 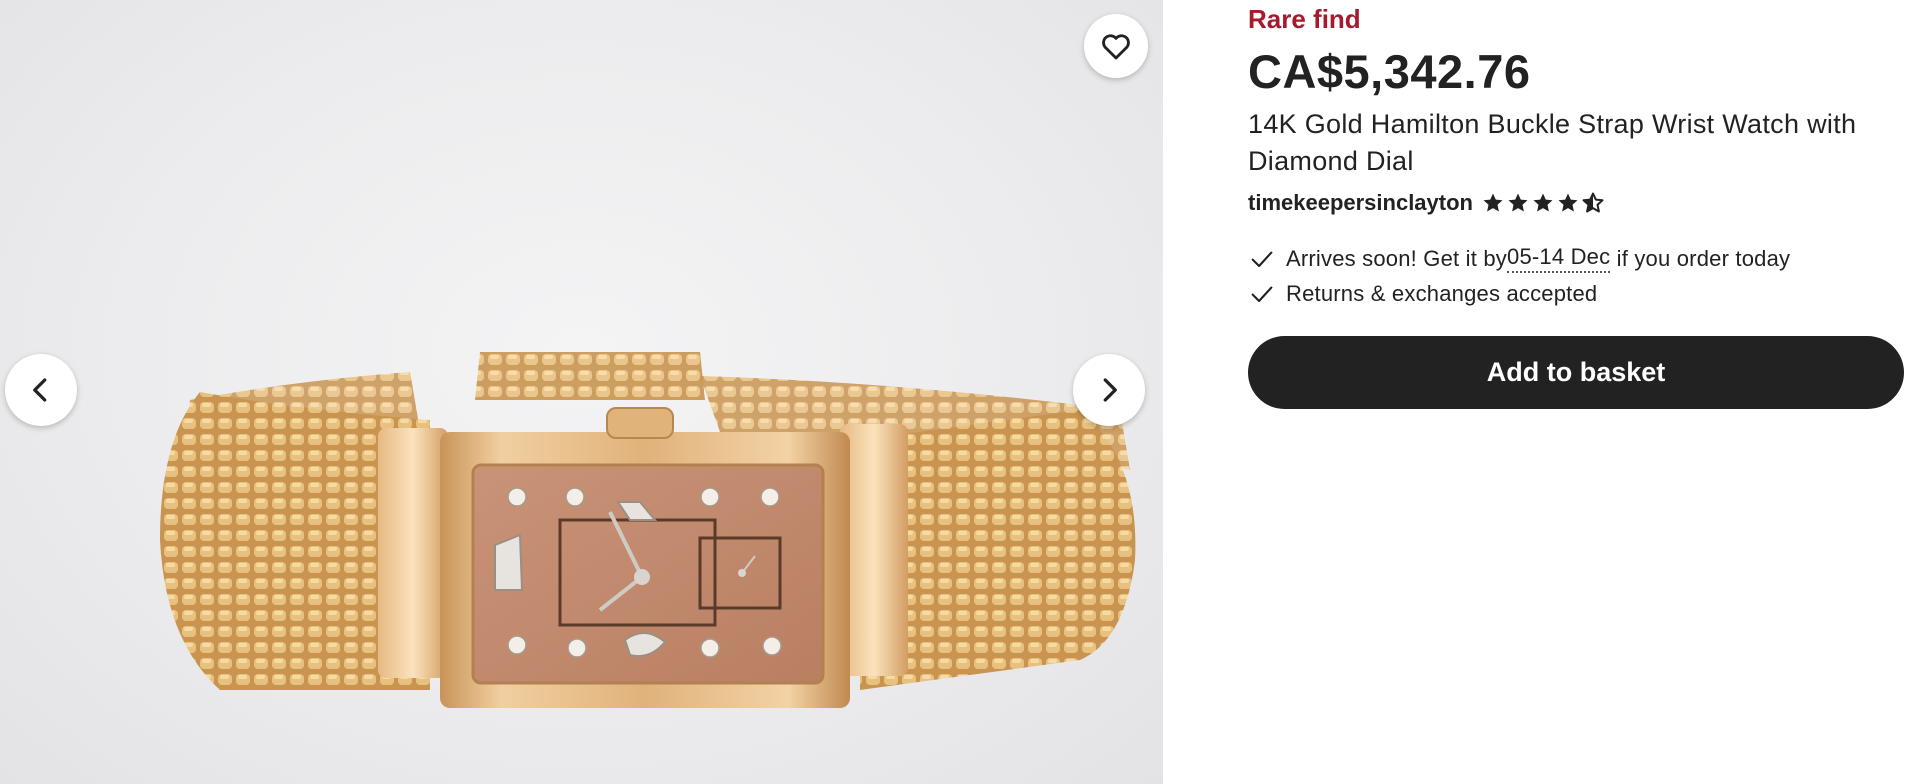 I want to click on previous-image-button, so click(x=41, y=390).